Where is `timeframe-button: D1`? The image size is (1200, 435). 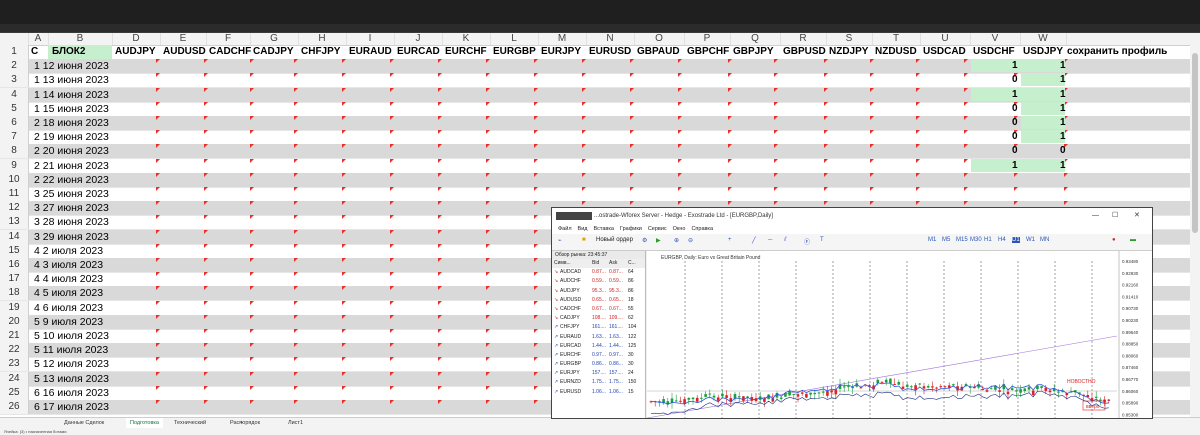 timeframe-button: D1 is located at coordinates (1016, 240).